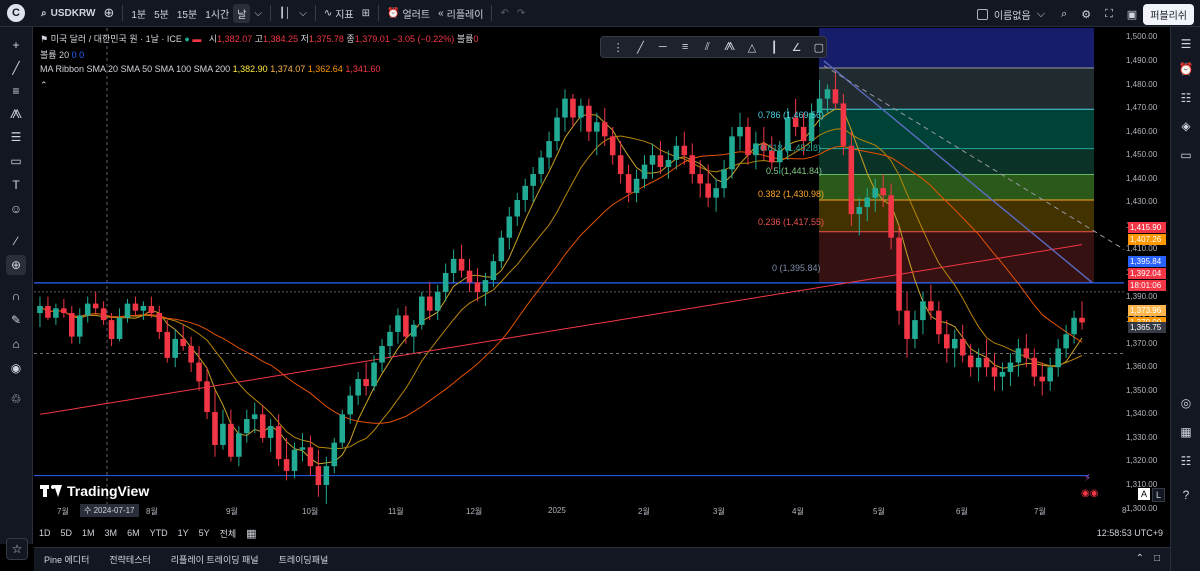  I want to click on symbol-search: ⌕ USDKRW, so click(68, 13).